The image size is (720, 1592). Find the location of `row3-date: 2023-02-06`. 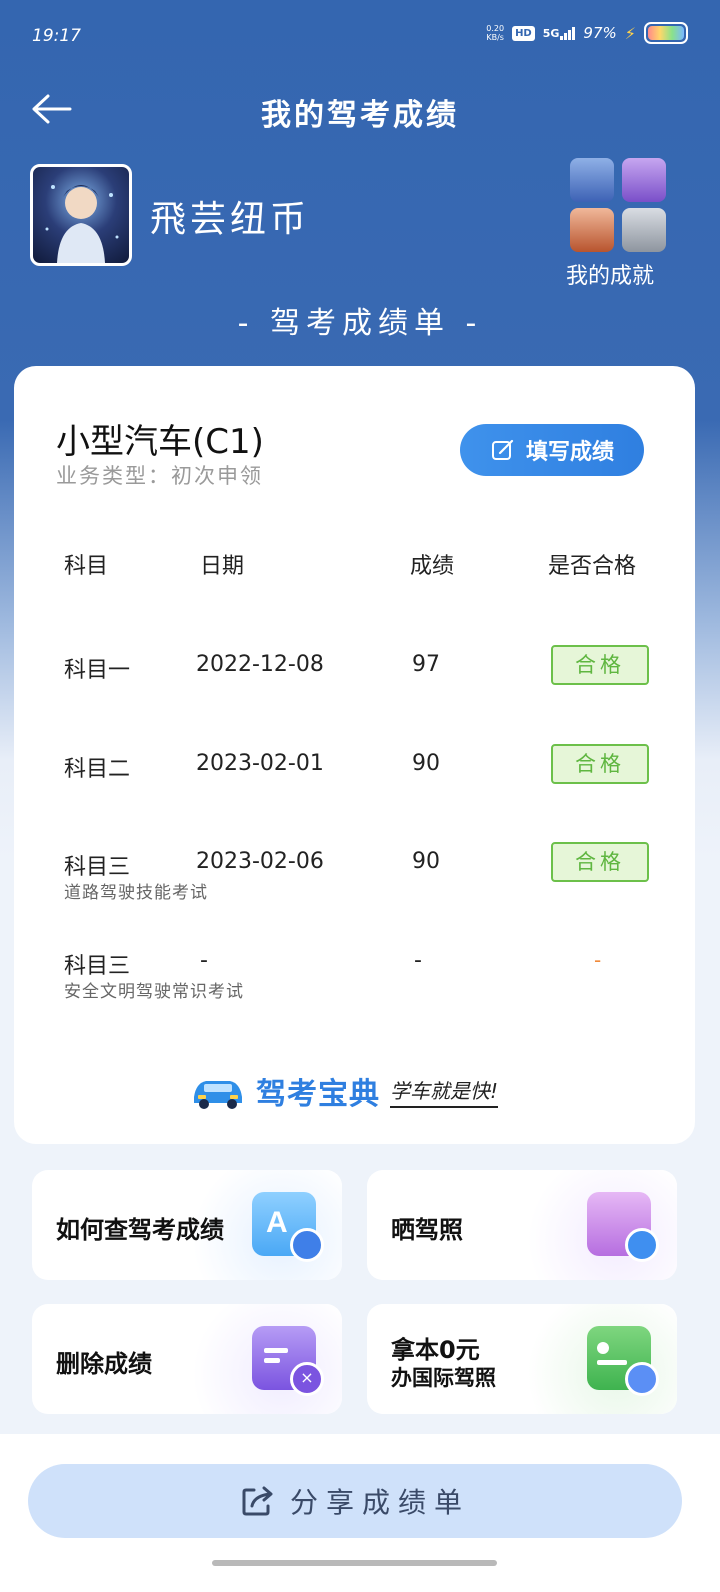

row3-date: 2023-02-06 is located at coordinates (260, 861).